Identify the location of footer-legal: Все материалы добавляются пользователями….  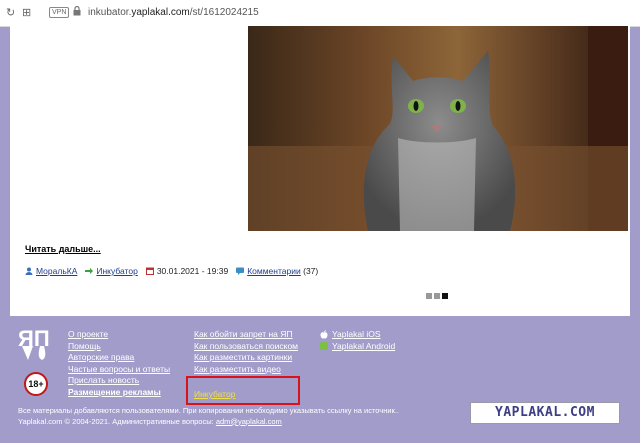
(208, 416).